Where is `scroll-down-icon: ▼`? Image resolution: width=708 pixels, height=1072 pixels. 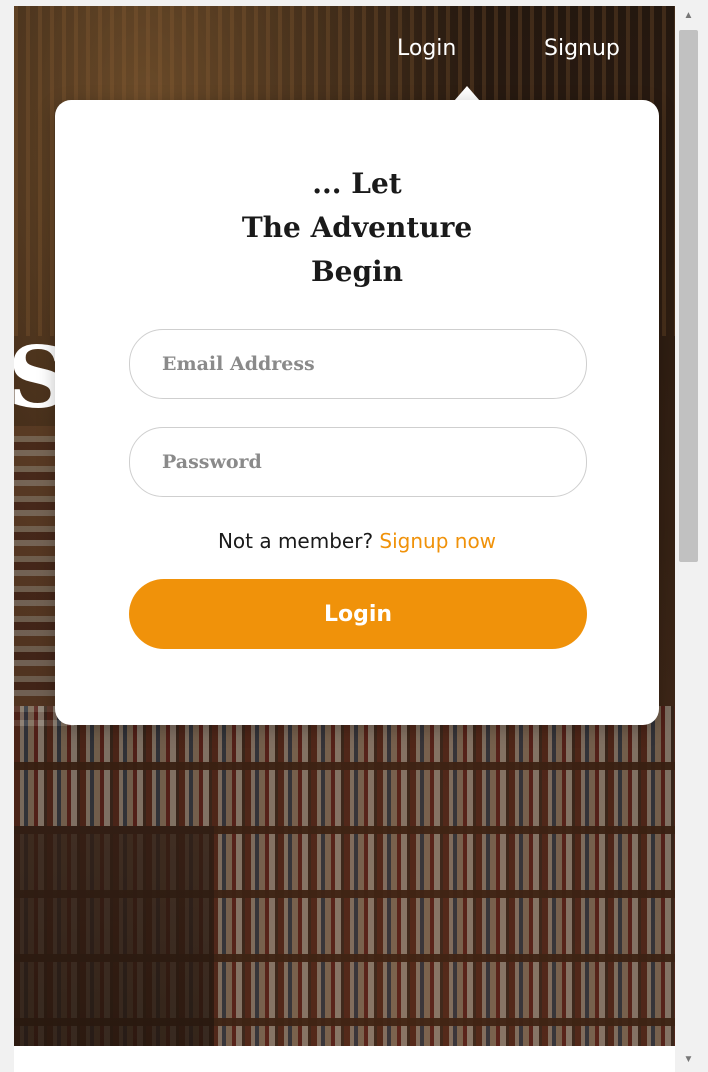
scroll-down-icon: ▼ is located at coordinates (688, 1060).